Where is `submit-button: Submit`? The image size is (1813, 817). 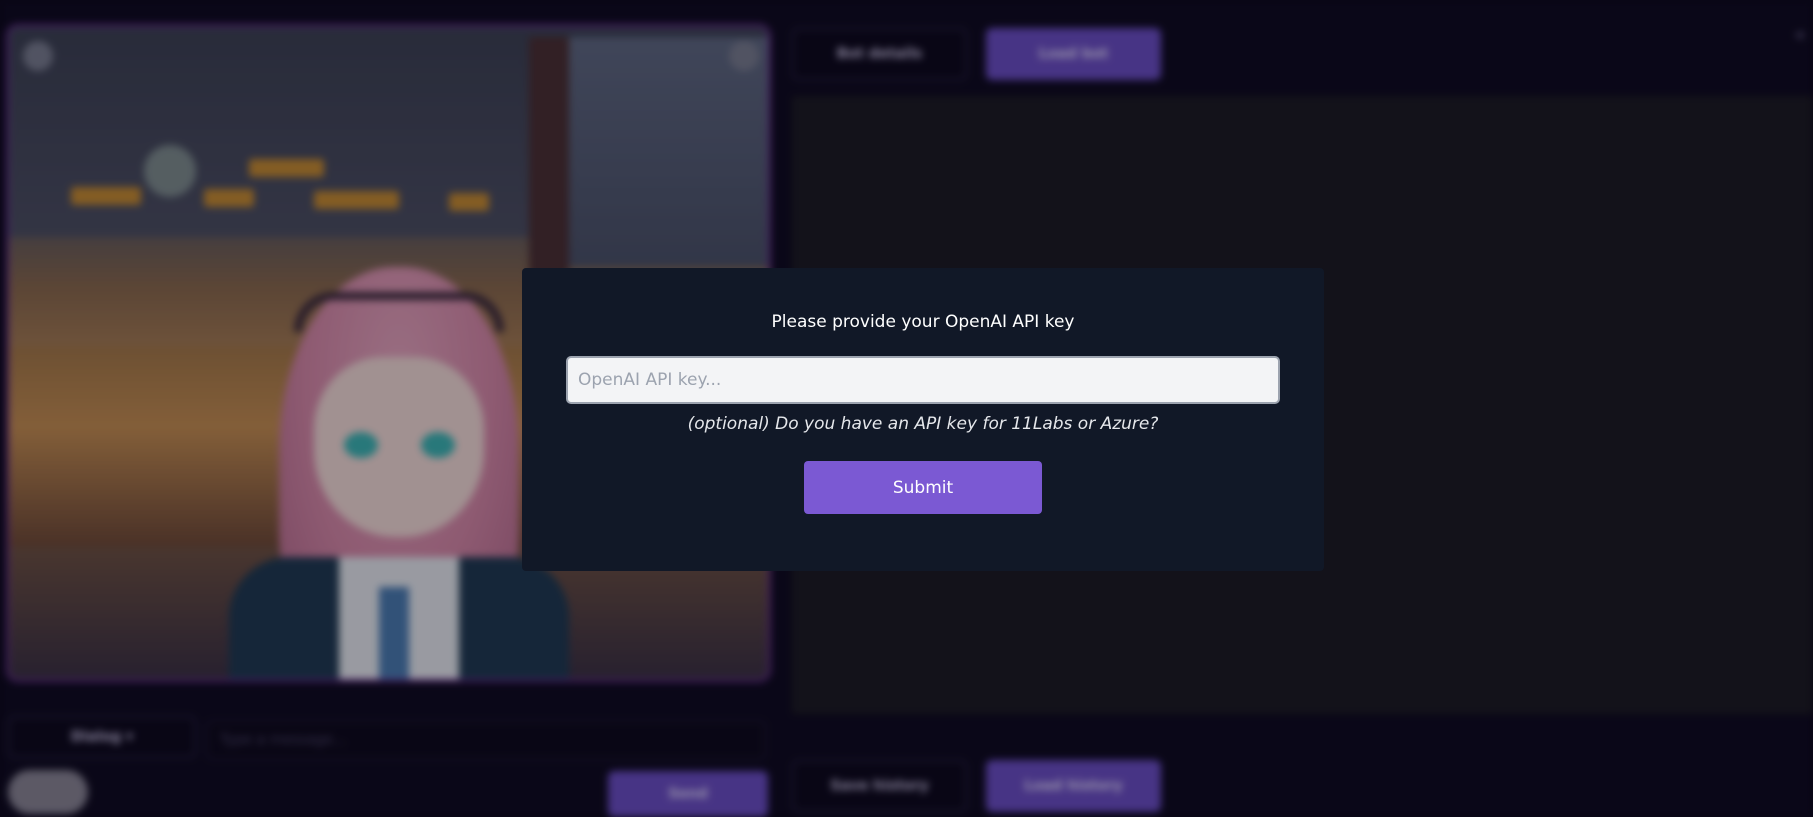
submit-button: Submit is located at coordinates (923, 487).